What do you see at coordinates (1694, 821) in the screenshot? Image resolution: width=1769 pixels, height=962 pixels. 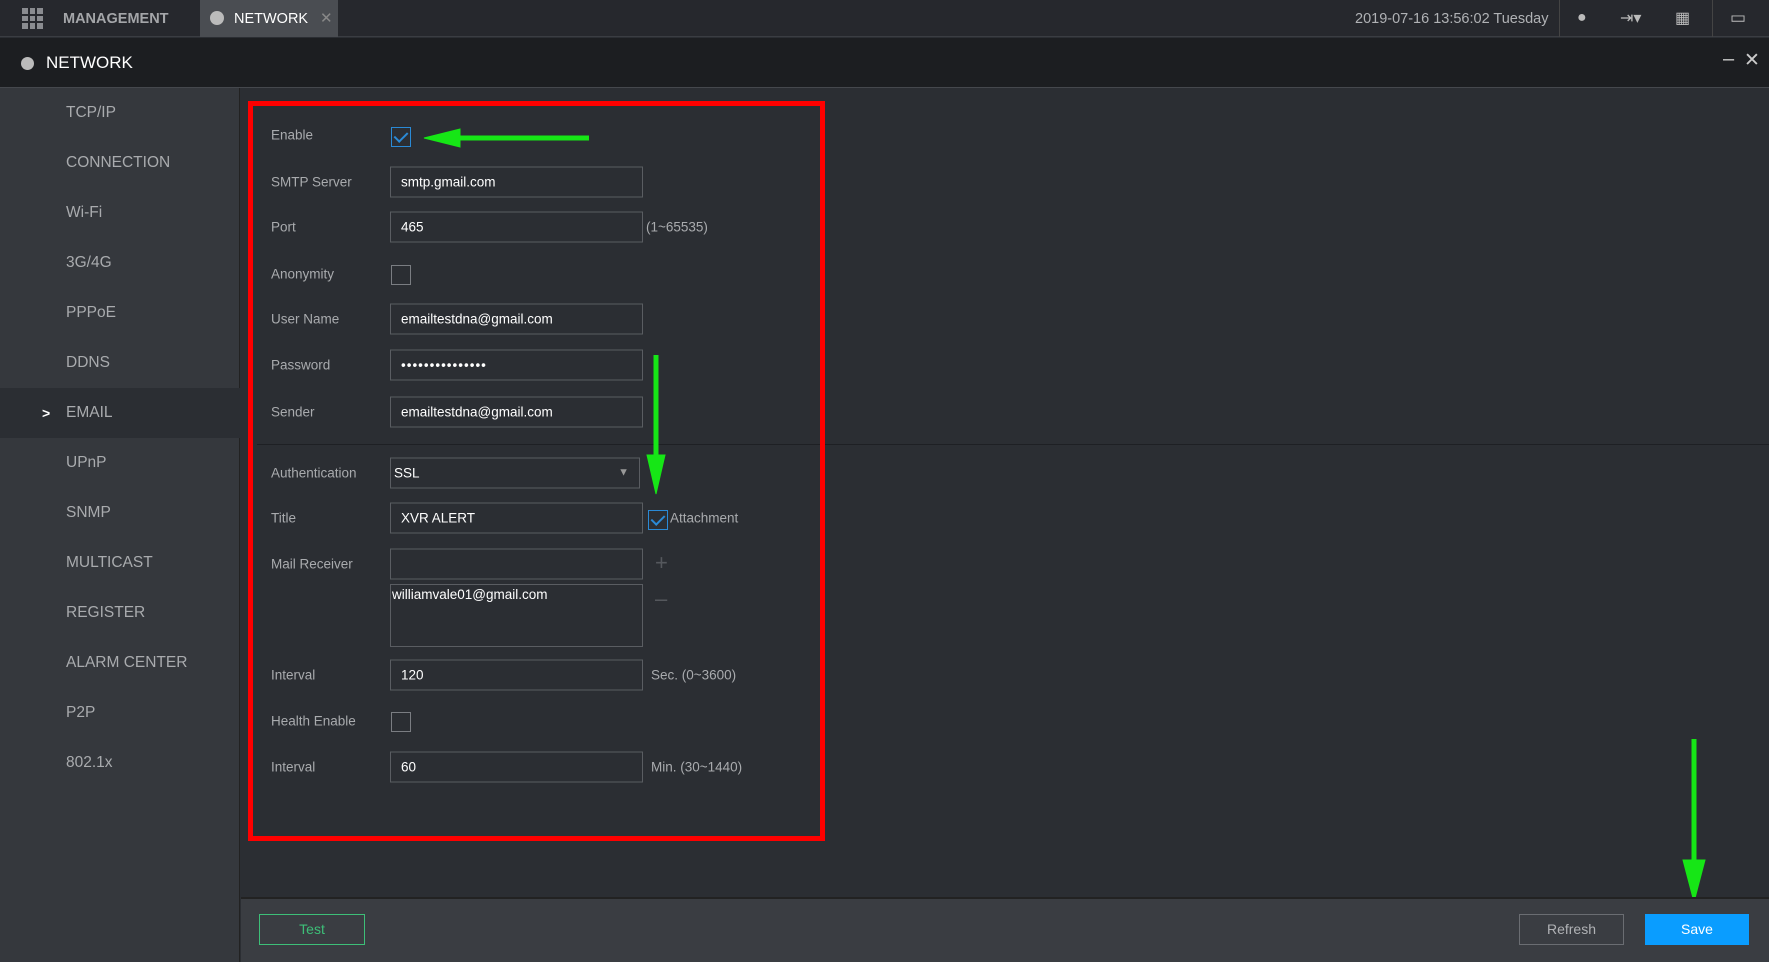 I see `green-arrow-save` at bounding box center [1694, 821].